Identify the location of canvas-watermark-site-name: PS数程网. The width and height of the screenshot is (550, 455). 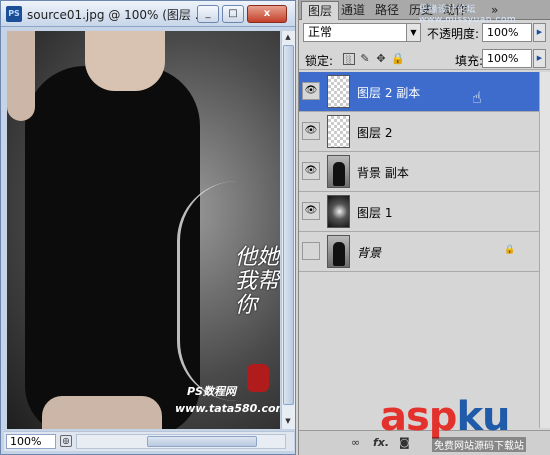
(211, 391).